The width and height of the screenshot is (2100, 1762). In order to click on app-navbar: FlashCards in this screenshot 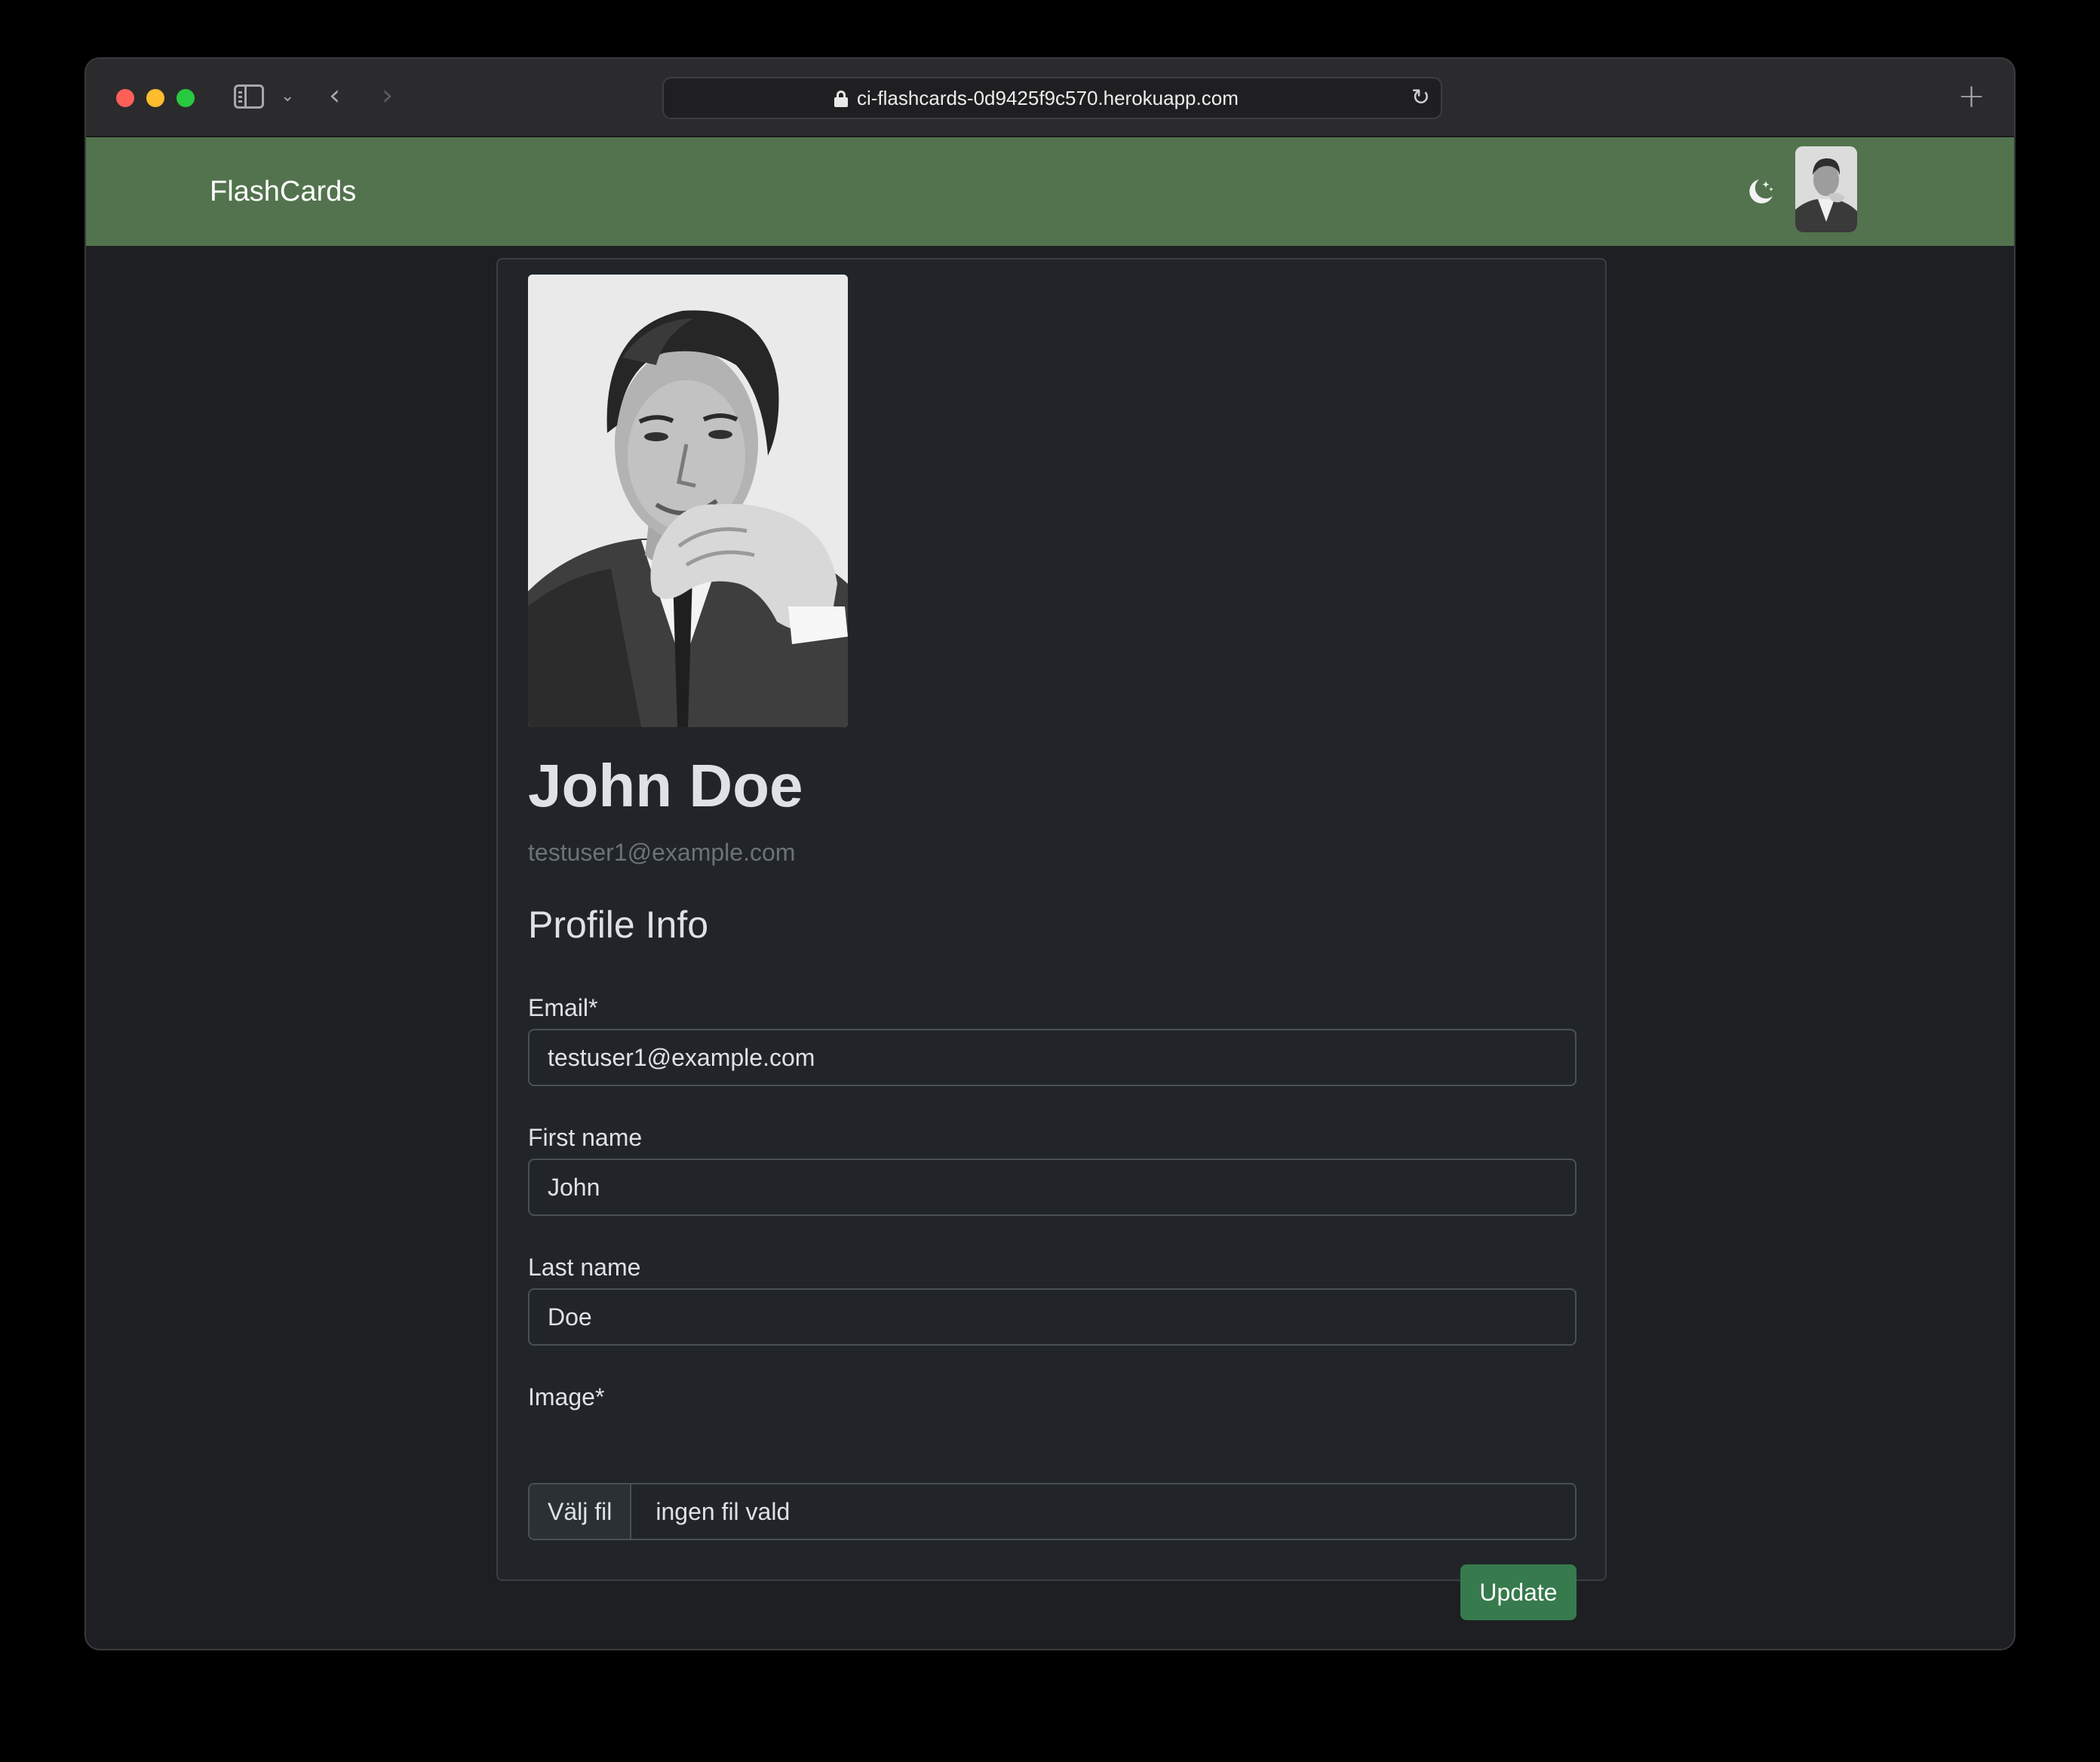, I will do `click(1050, 191)`.